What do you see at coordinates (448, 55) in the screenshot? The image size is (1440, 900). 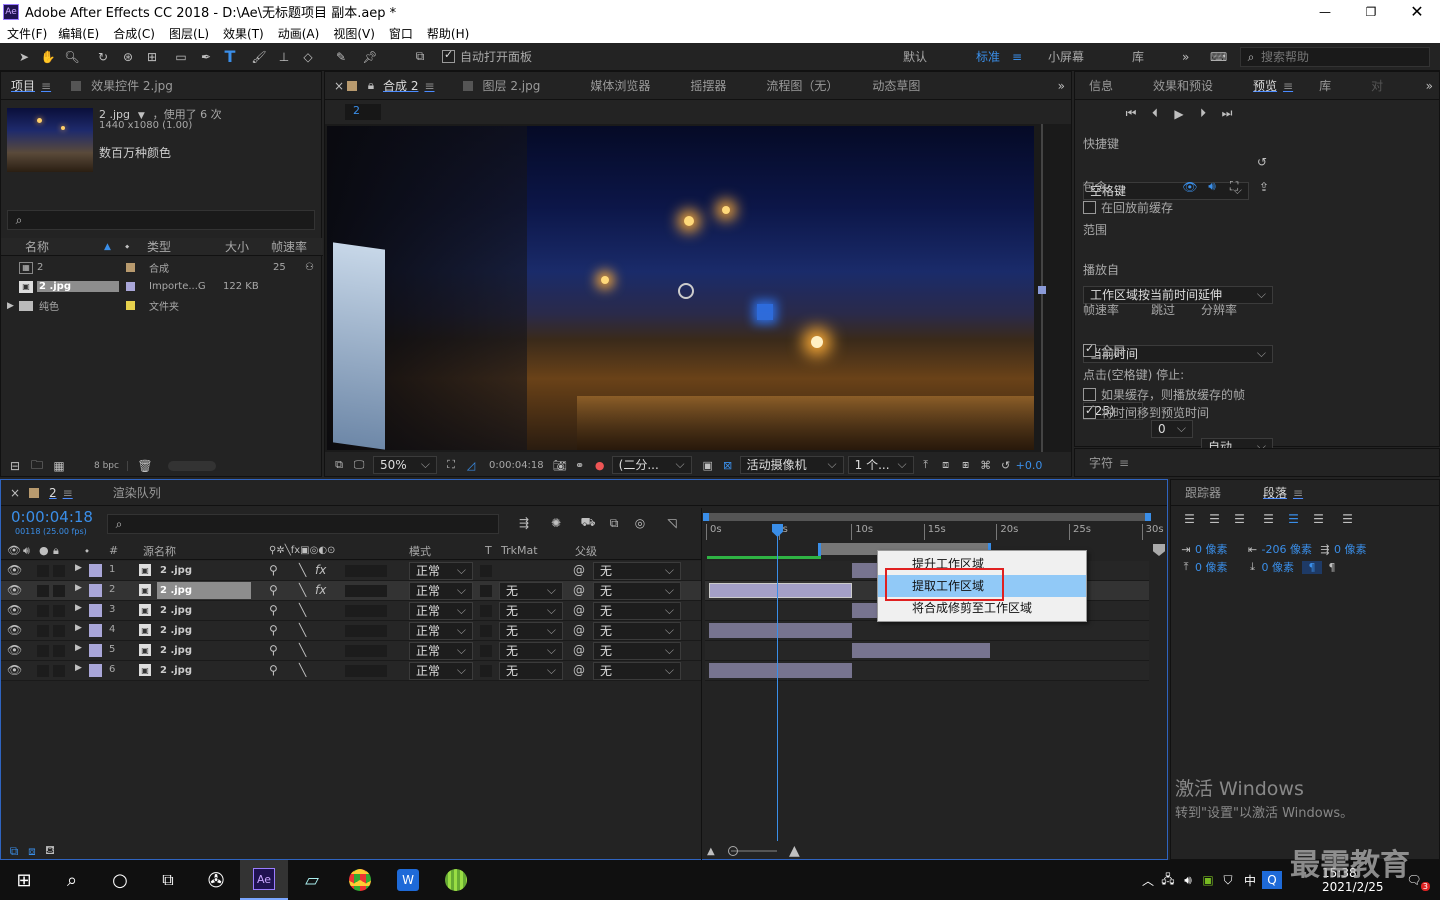 I see `auto-open-checkbox` at bounding box center [448, 55].